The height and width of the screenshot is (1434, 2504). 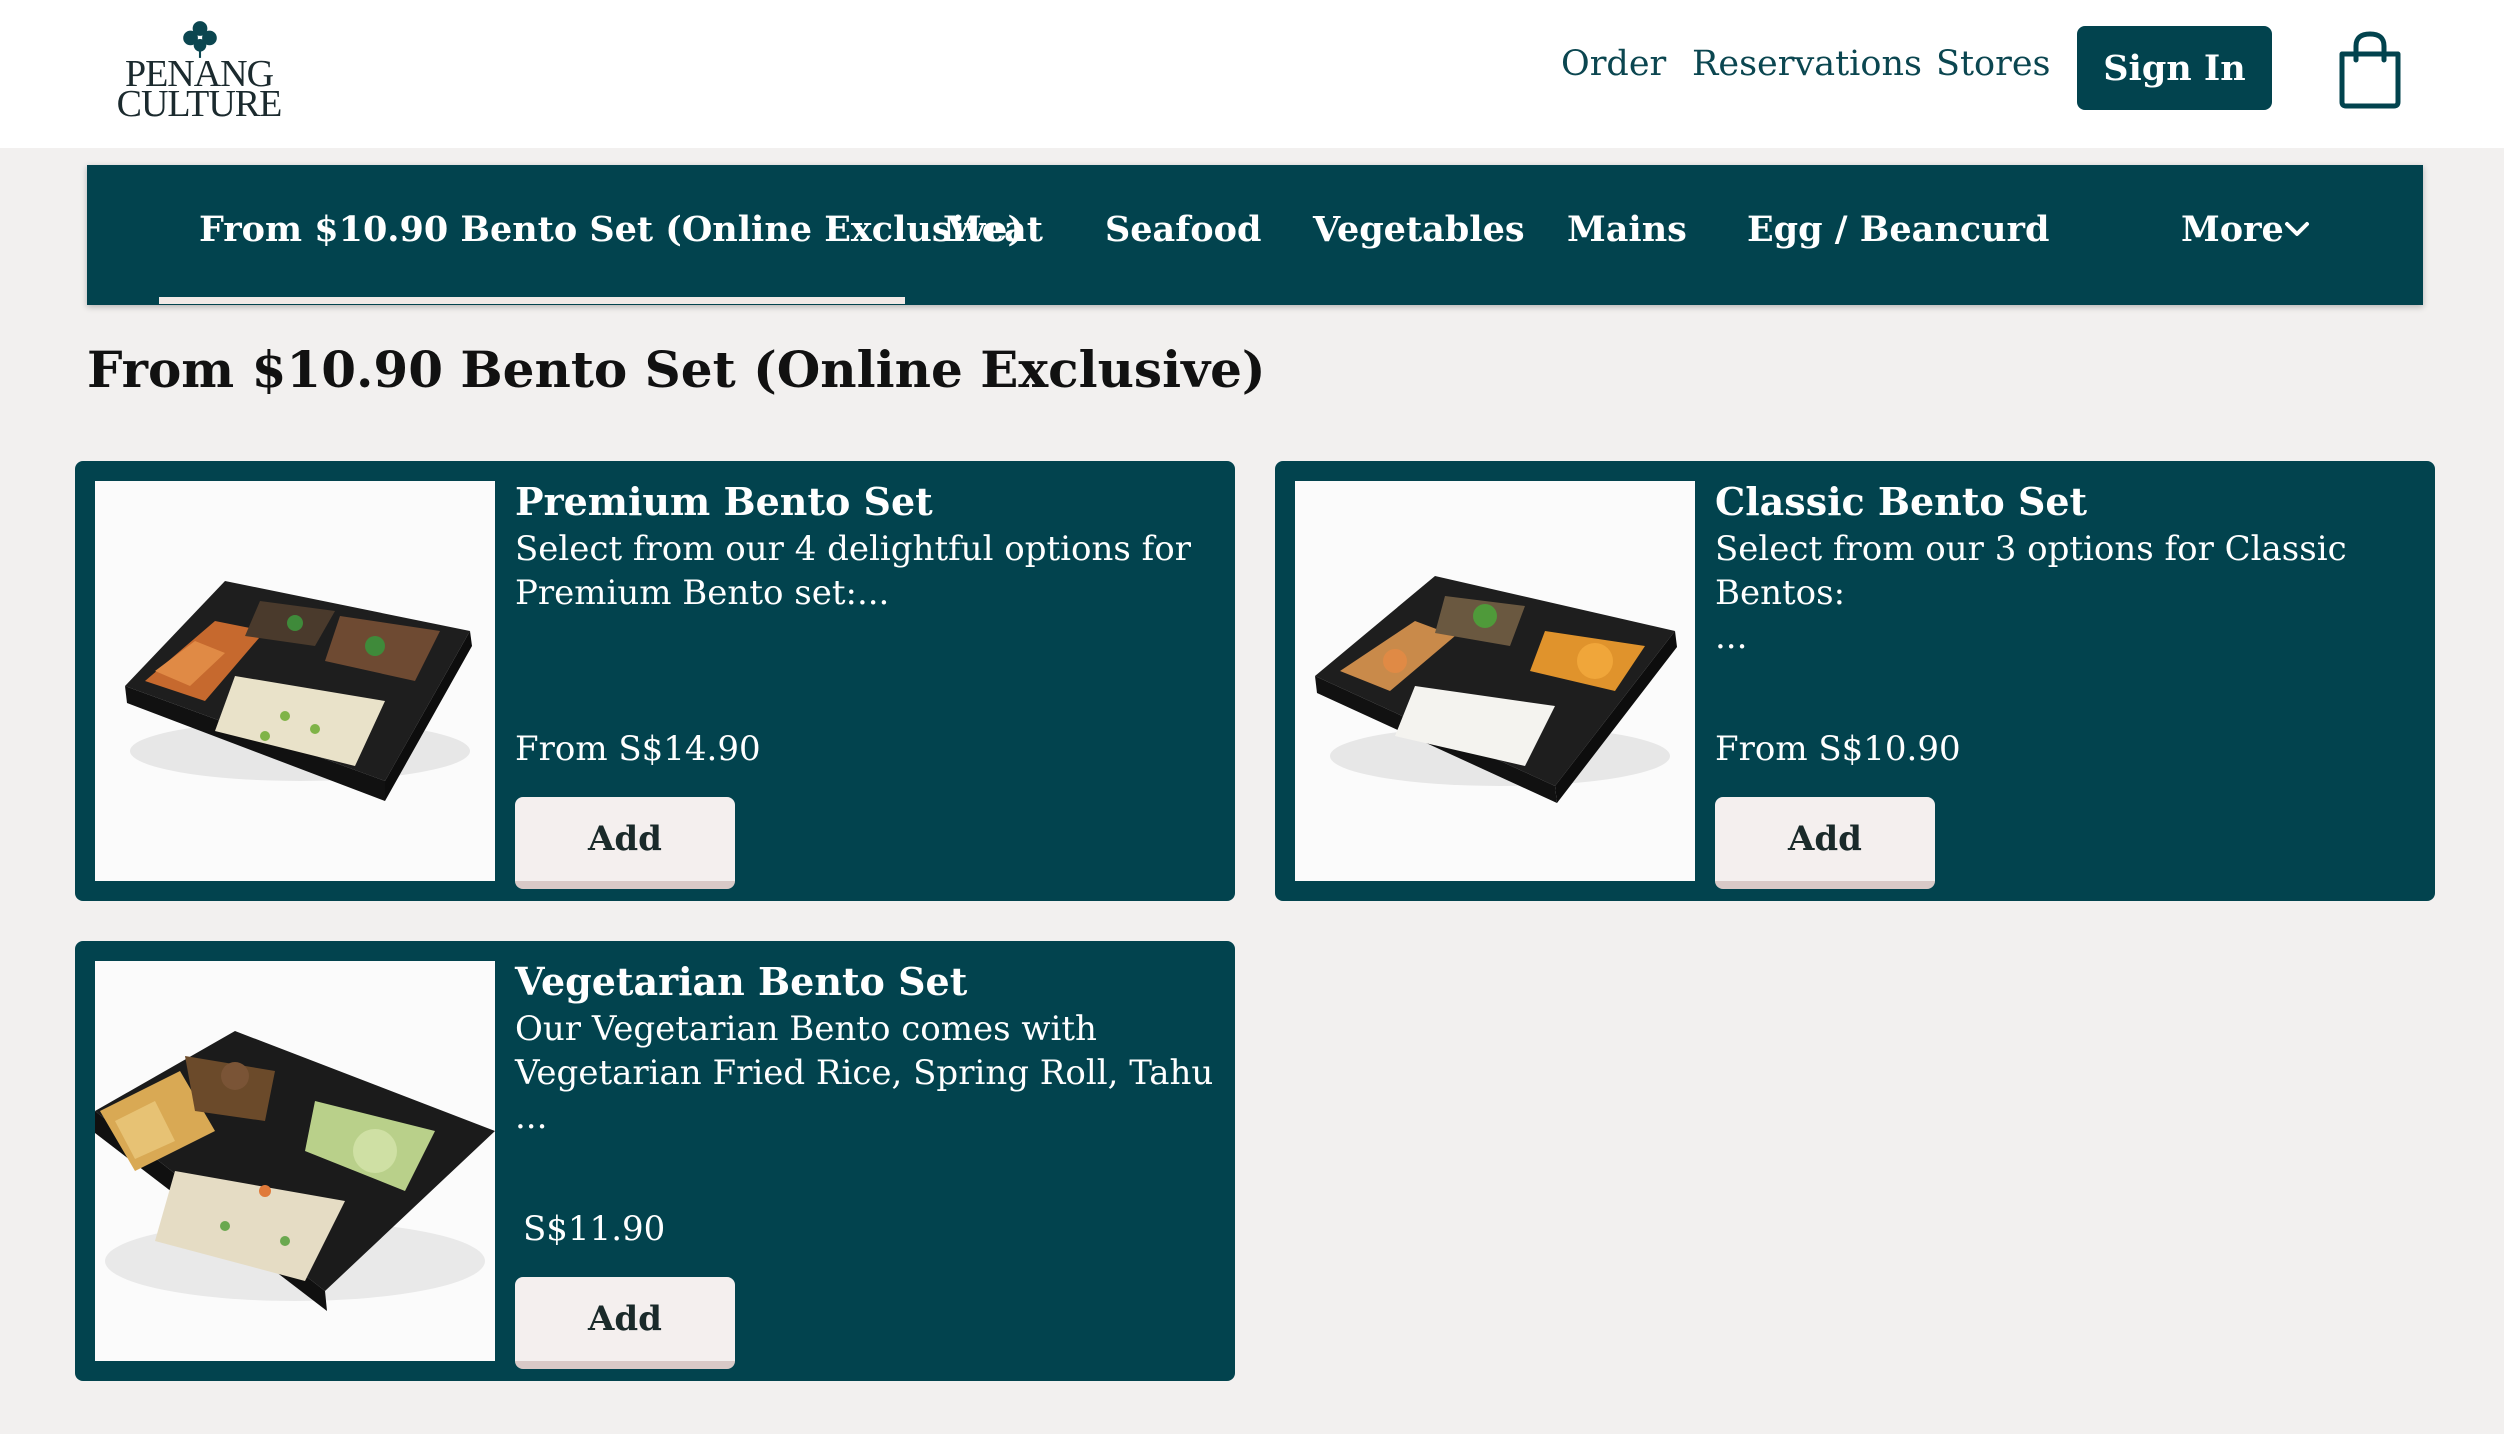 What do you see at coordinates (594, 1229) in the screenshot?
I see `product-price: S$11.90` at bounding box center [594, 1229].